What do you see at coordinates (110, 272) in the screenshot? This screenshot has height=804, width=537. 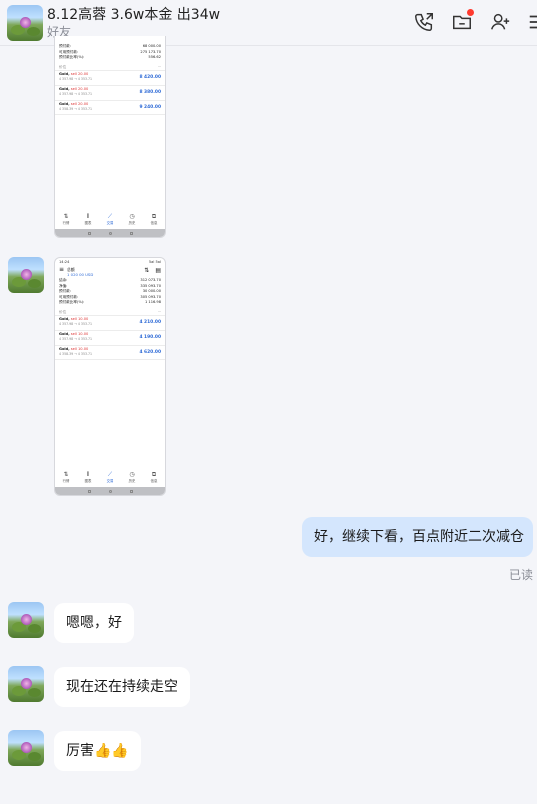 I see `account-header: ≡ 总额 1 020 00 USD ⇅ ▤` at bounding box center [110, 272].